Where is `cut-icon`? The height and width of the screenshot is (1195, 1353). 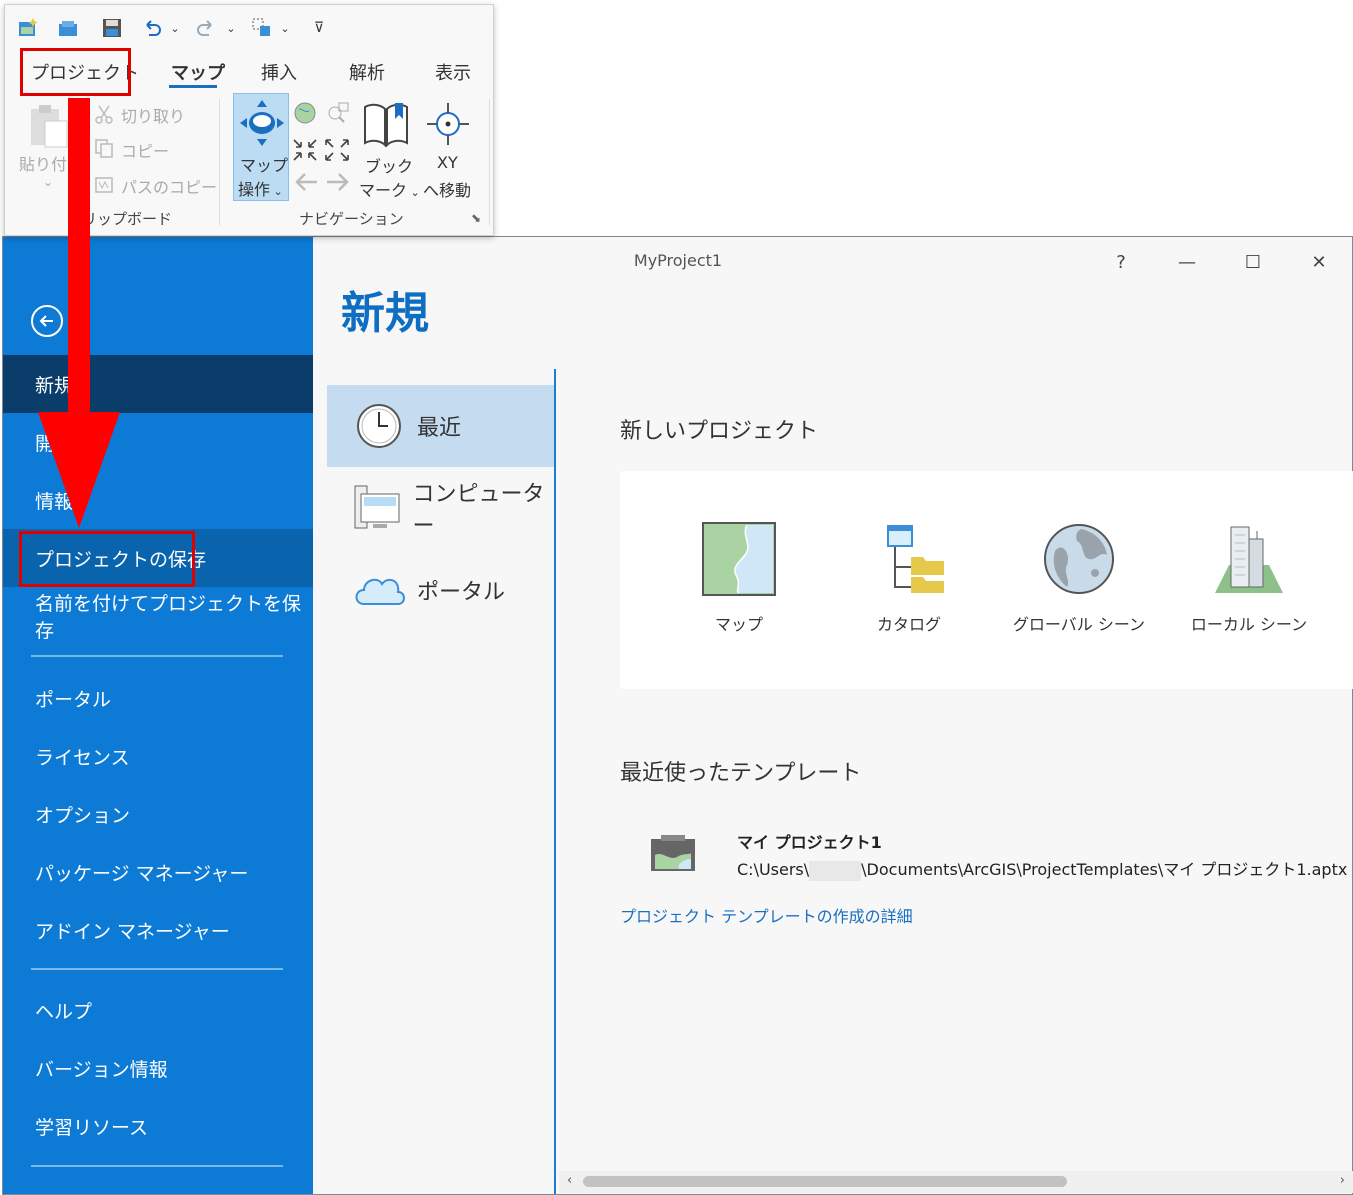 cut-icon is located at coordinates (104, 114).